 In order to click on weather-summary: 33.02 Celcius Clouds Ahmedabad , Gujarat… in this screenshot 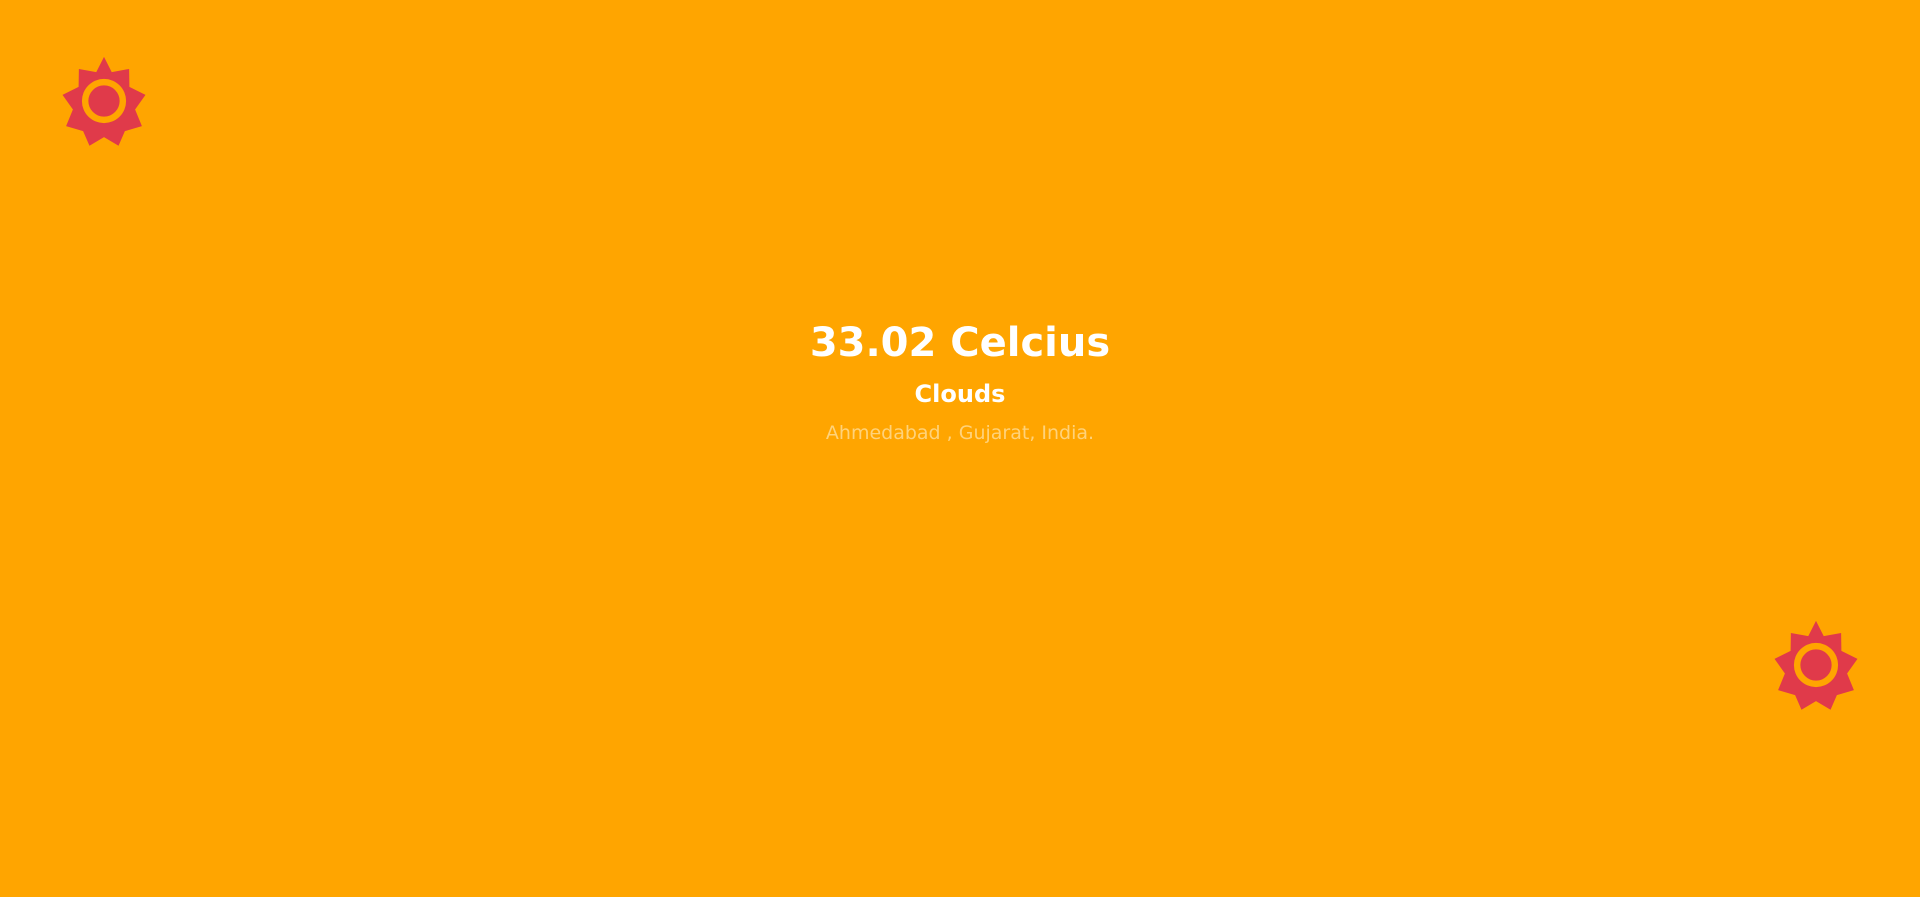, I will do `click(960, 382)`.